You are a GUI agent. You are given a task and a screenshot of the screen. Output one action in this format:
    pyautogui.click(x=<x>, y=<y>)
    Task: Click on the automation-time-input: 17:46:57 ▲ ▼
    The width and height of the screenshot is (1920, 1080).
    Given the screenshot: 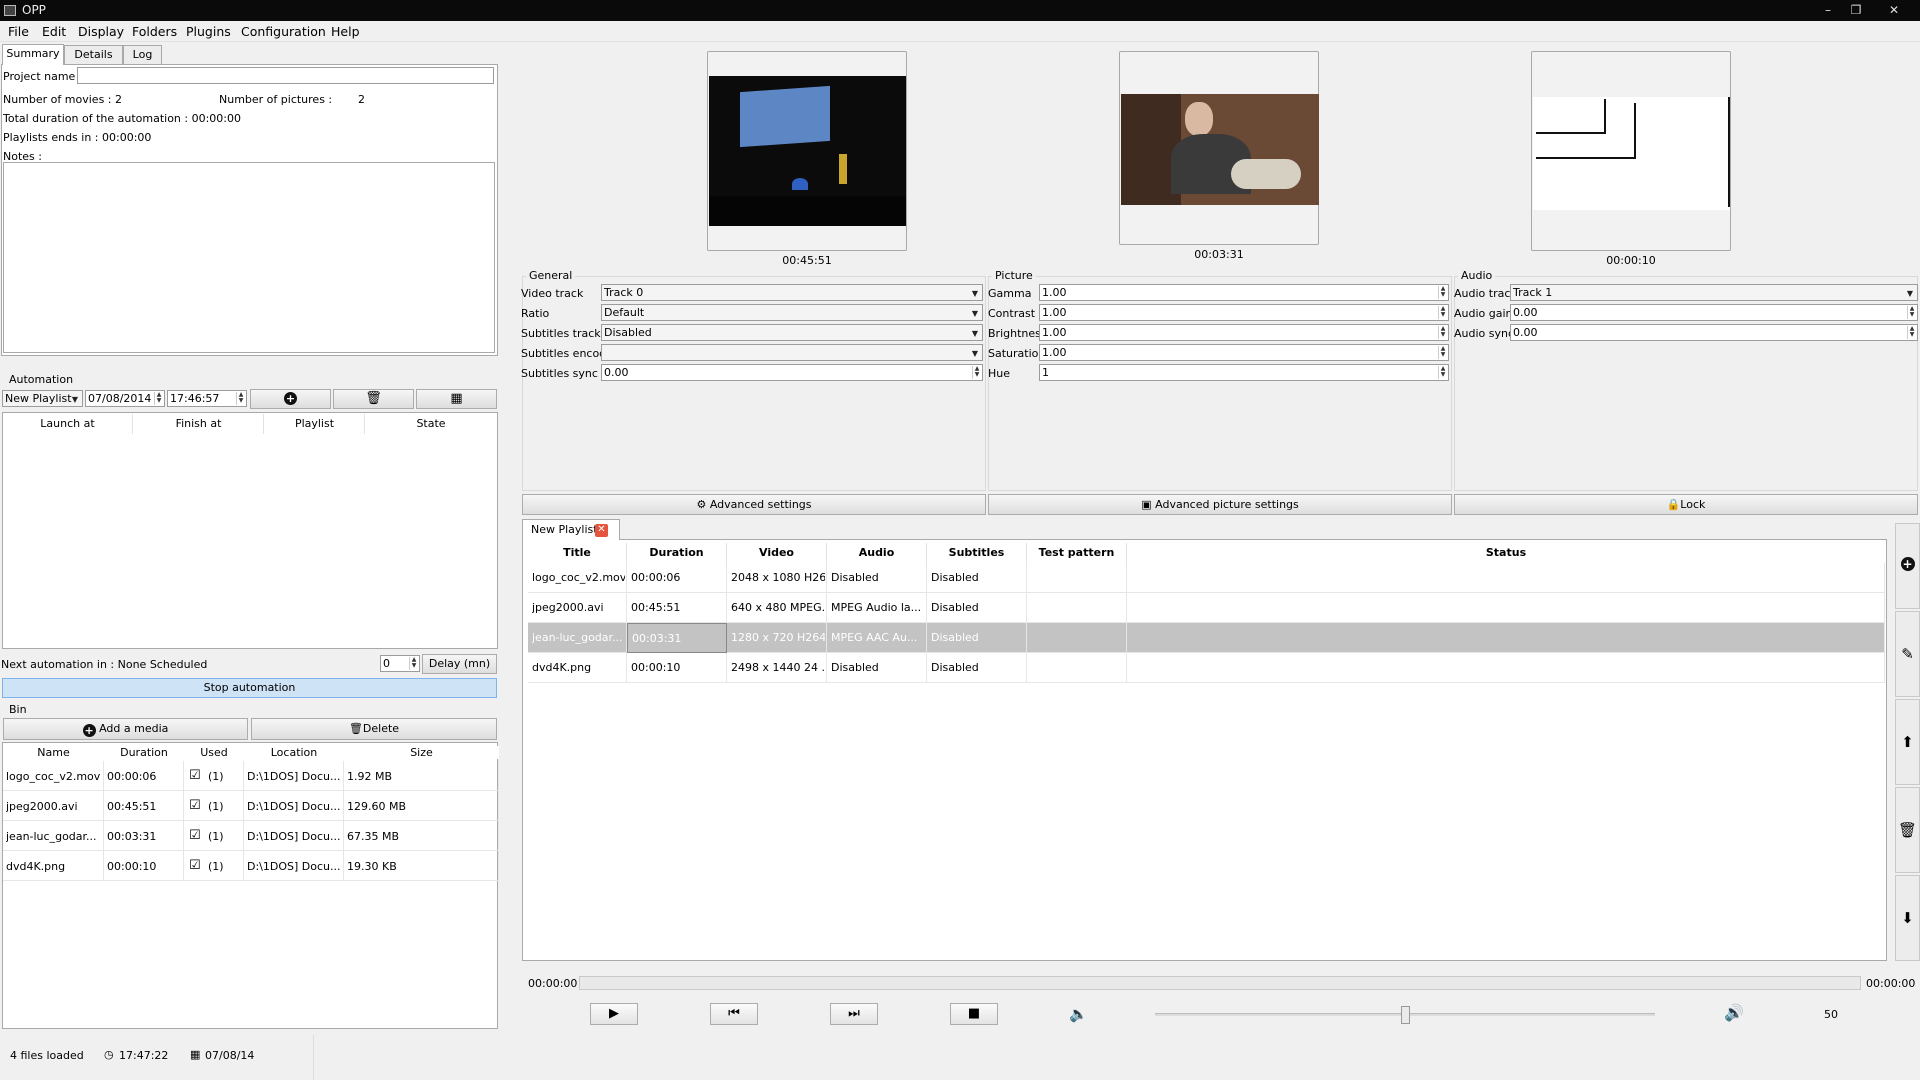 What is the action you would take?
    pyautogui.click(x=207, y=398)
    